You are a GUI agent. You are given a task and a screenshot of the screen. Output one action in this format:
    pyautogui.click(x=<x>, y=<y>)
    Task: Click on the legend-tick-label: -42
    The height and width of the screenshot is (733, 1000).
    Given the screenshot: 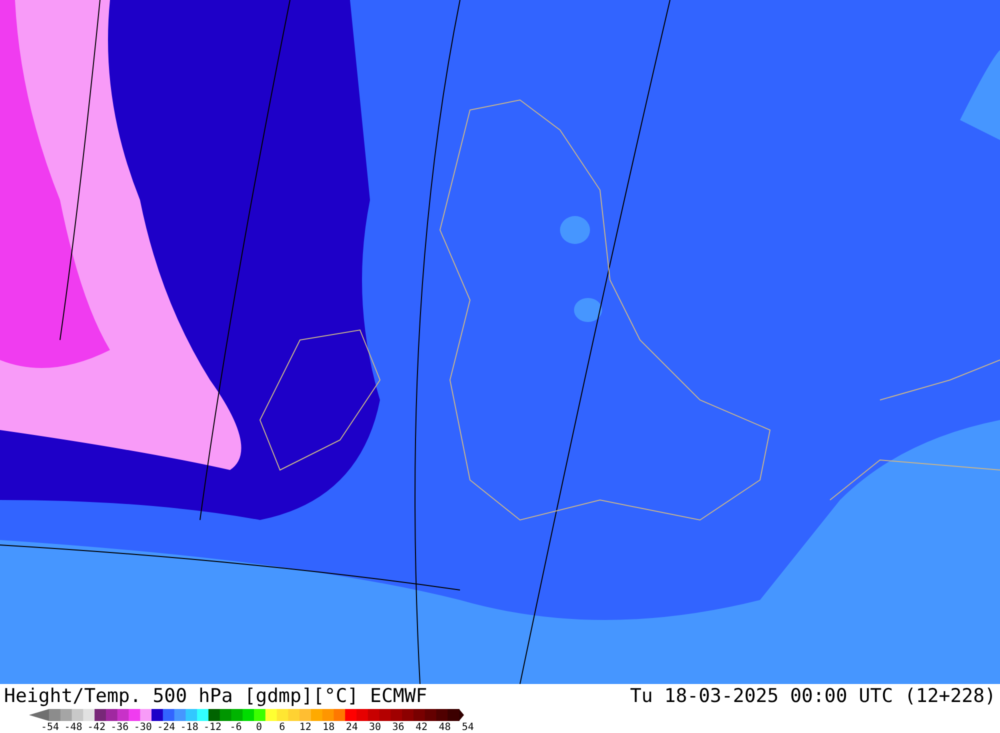 What is the action you would take?
    pyautogui.click(x=96, y=727)
    